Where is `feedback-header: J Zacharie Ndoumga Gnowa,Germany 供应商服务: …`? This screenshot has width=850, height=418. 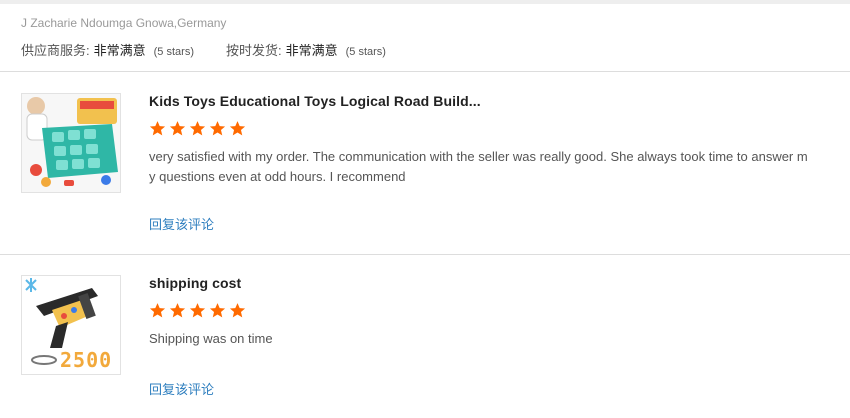 feedback-header: J Zacharie Ndoumga Gnowa,Germany 供应商服务: … is located at coordinates (203, 37).